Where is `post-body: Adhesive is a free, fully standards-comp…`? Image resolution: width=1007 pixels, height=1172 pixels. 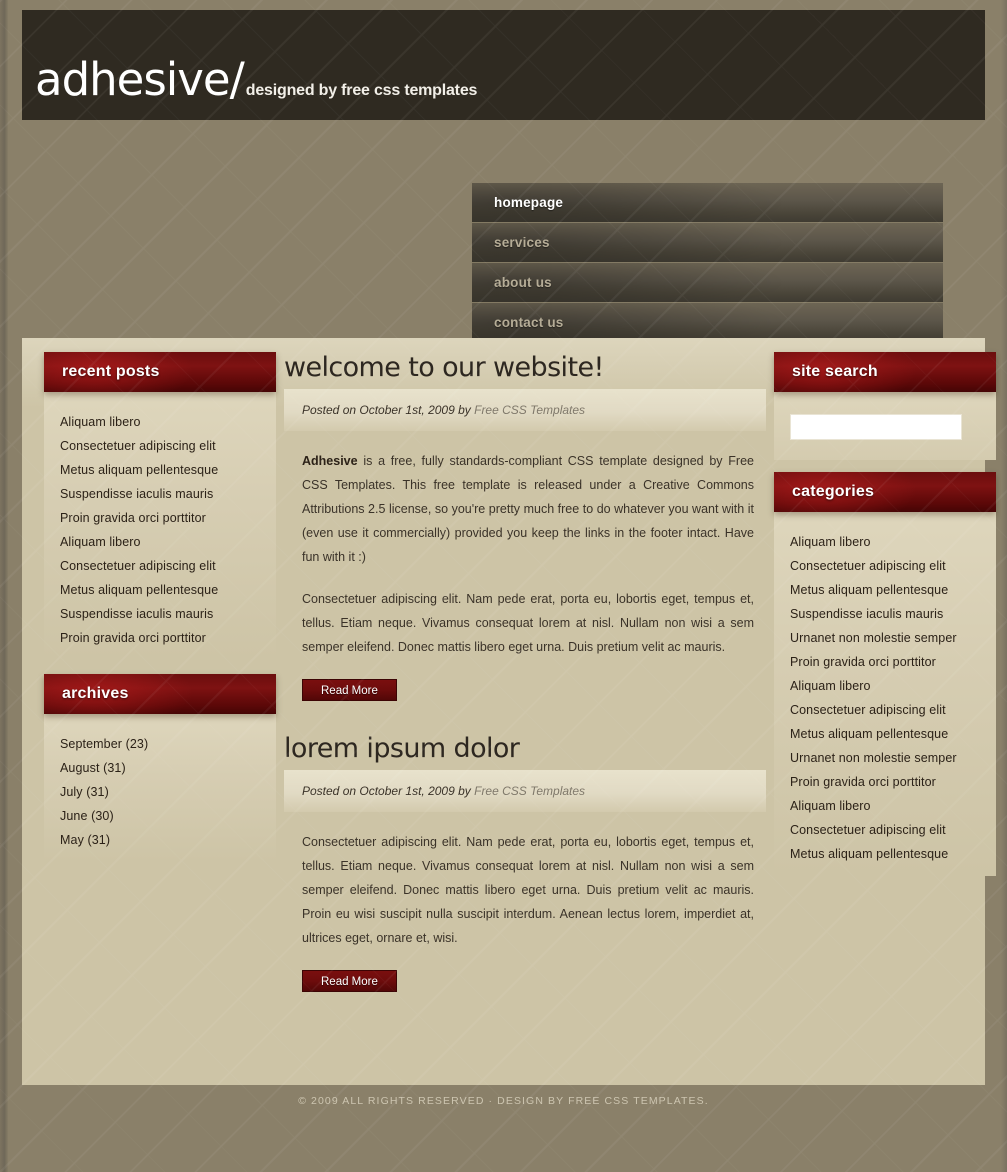
post-body: Adhesive is a free, fully standards-comp… is located at coordinates (525, 545).